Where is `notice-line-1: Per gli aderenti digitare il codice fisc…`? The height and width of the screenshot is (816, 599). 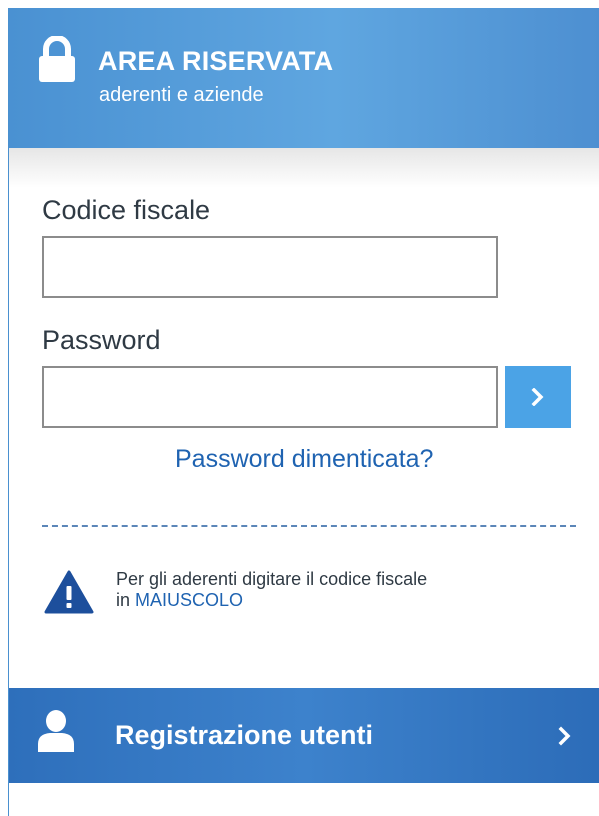 notice-line-1: Per gli aderenti digitare il codice fisc… is located at coordinates (272, 579).